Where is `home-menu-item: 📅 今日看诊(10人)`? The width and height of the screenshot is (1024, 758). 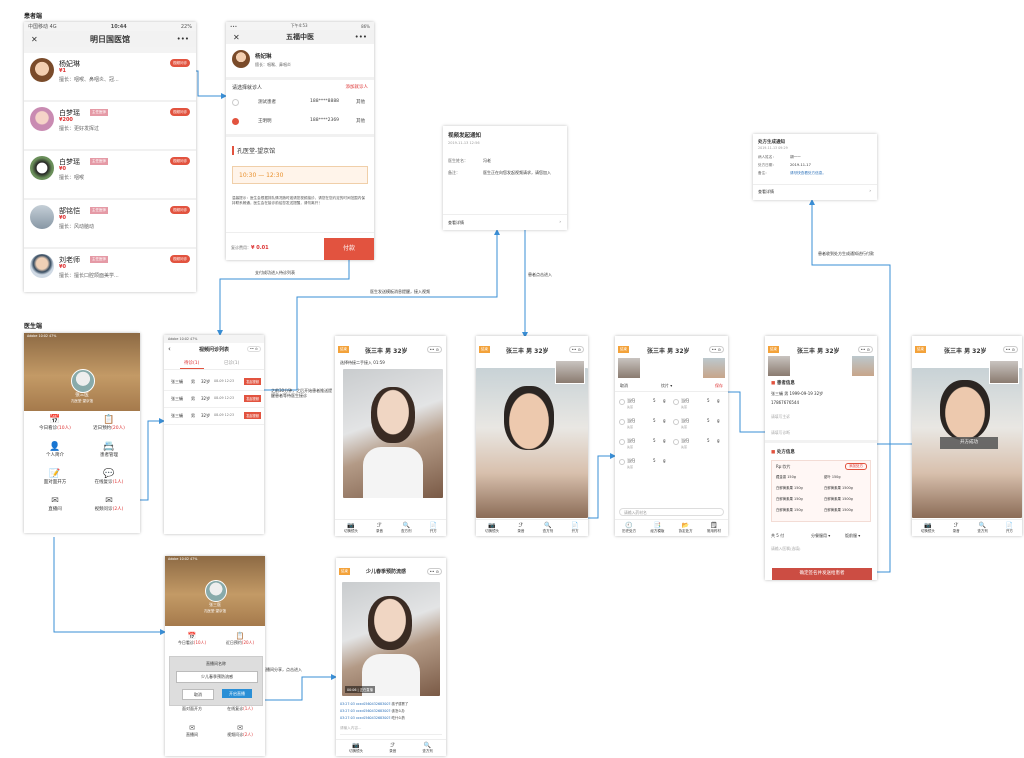 home-menu-item: 📅 今日看诊(10人) is located at coordinates (55, 423).